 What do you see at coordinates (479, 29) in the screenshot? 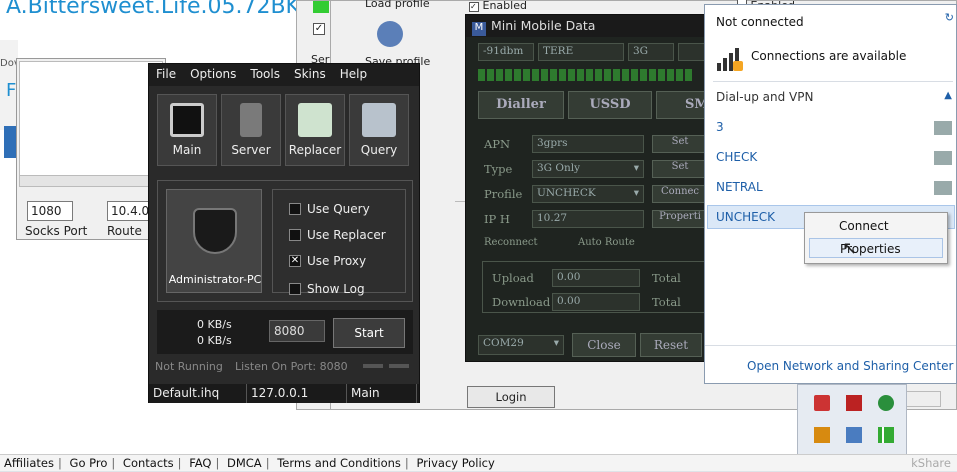
I see `app-icon: M` at bounding box center [479, 29].